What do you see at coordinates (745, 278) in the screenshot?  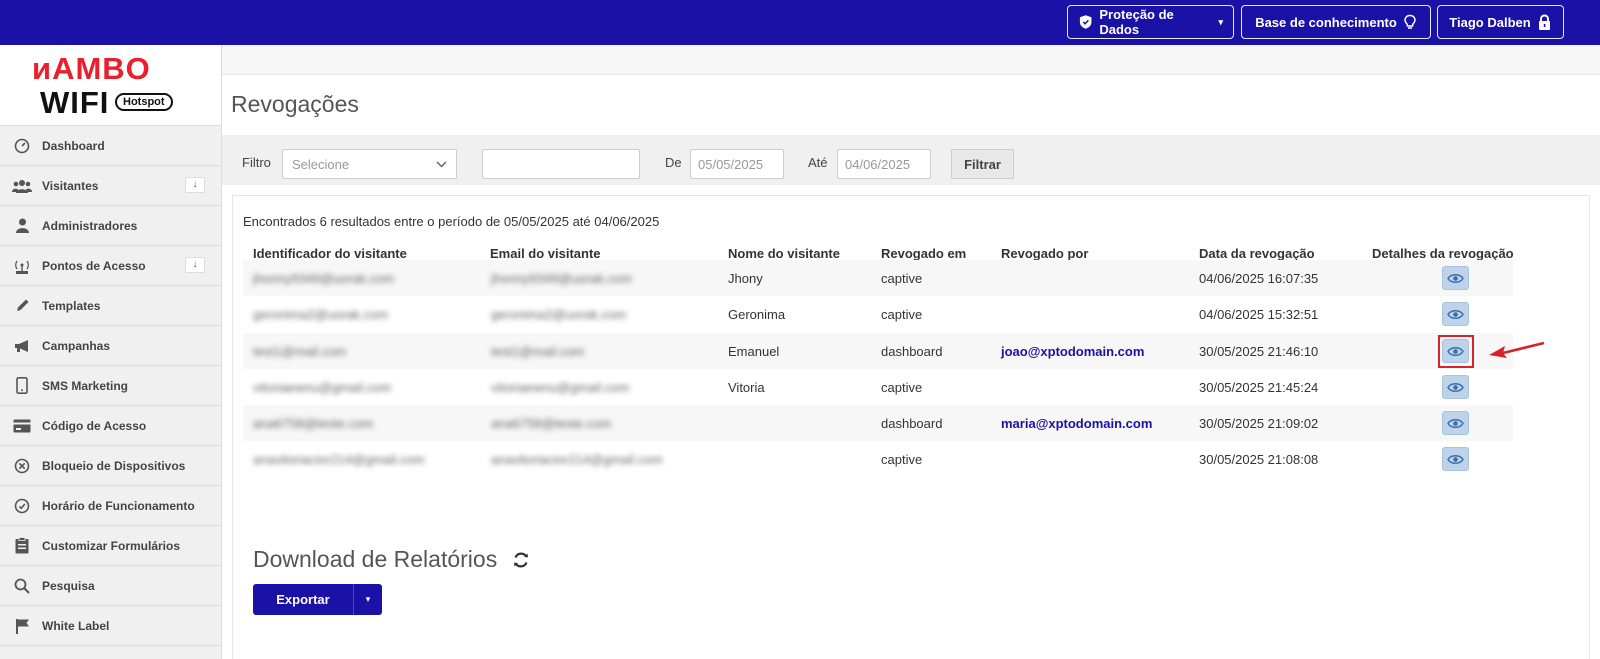 I see `cell-visitor-name: Jhony` at bounding box center [745, 278].